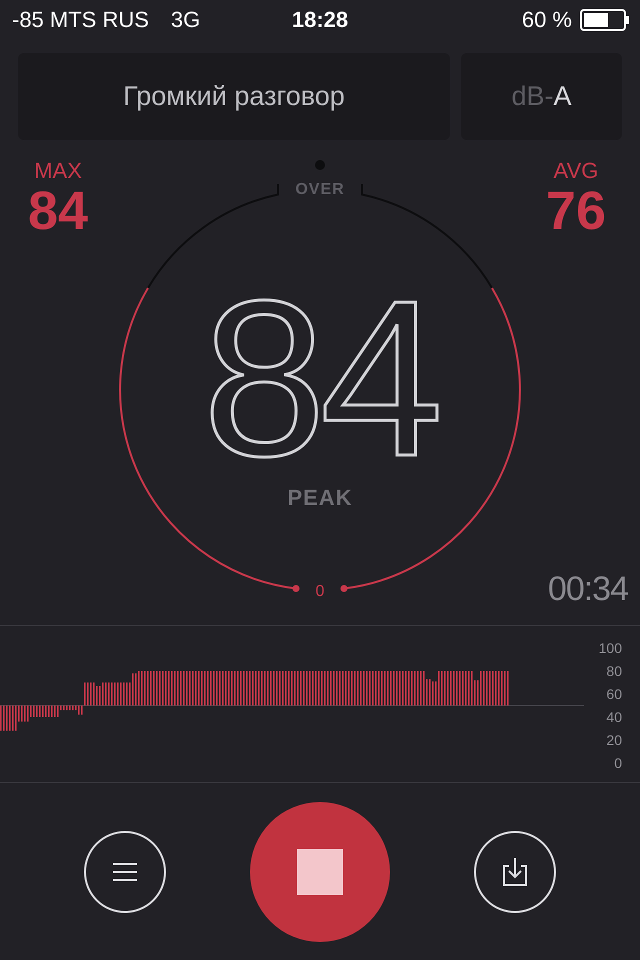 The image size is (640, 960). What do you see at coordinates (614, 740) in the screenshot?
I see `axis-tick-label: 20` at bounding box center [614, 740].